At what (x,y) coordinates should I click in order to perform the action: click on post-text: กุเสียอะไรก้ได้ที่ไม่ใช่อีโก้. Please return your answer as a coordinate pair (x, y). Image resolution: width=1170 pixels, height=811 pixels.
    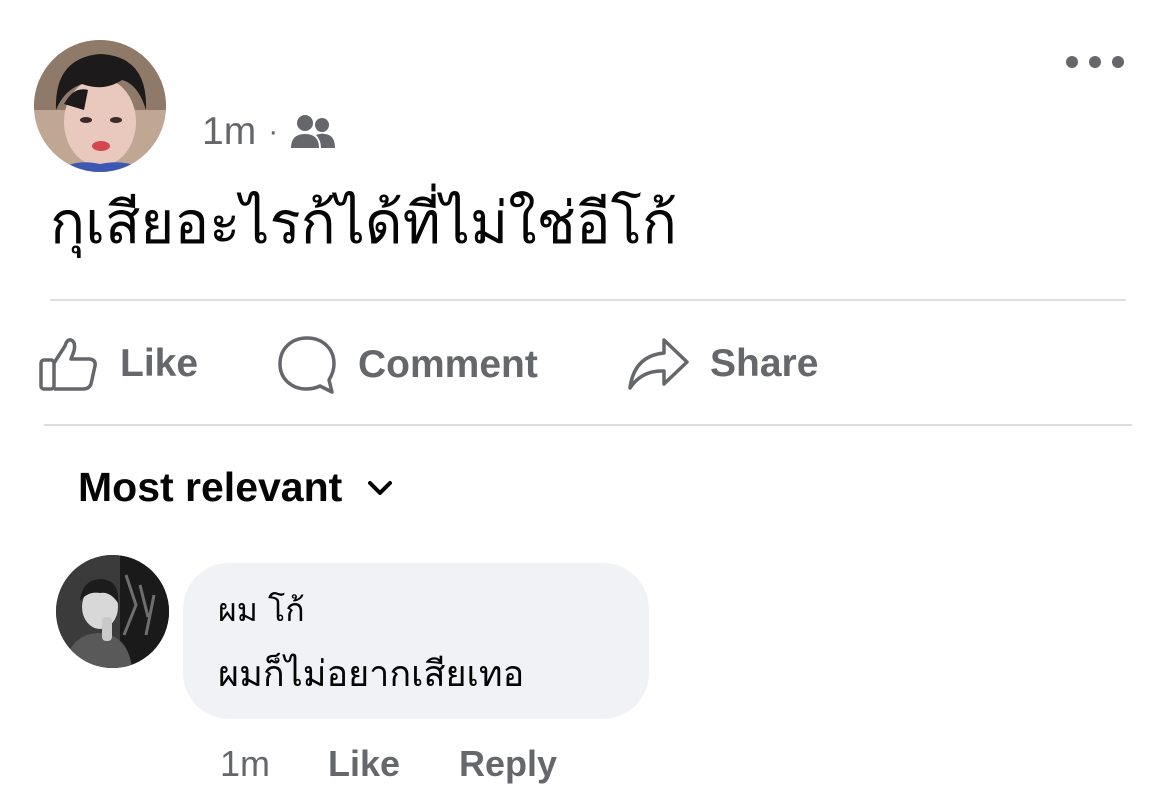
    Looking at the image, I should click on (364, 223).